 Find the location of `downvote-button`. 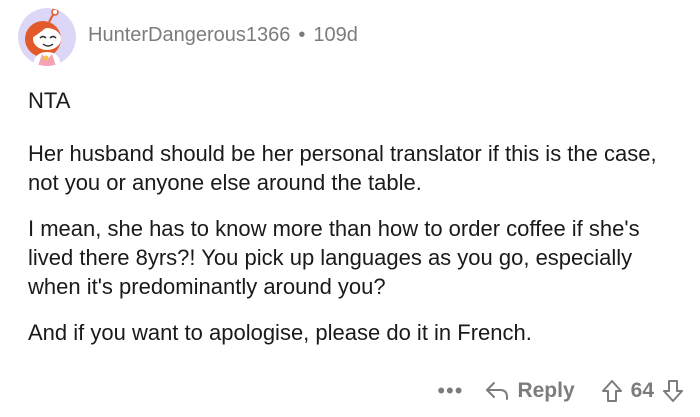

downvote-button is located at coordinates (673, 391).